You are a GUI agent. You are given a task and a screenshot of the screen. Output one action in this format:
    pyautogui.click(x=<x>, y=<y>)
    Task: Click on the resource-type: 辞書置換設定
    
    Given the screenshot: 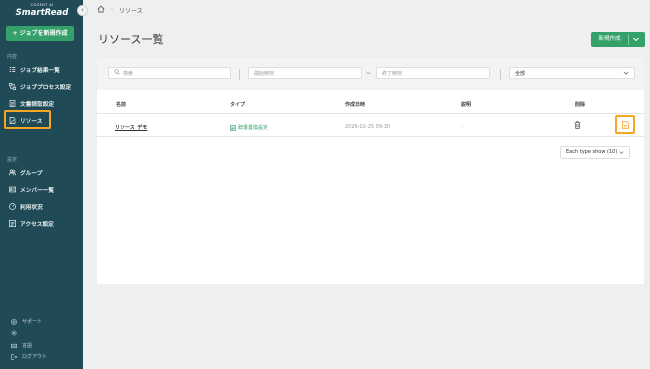 What is the action you would take?
    pyautogui.click(x=249, y=127)
    